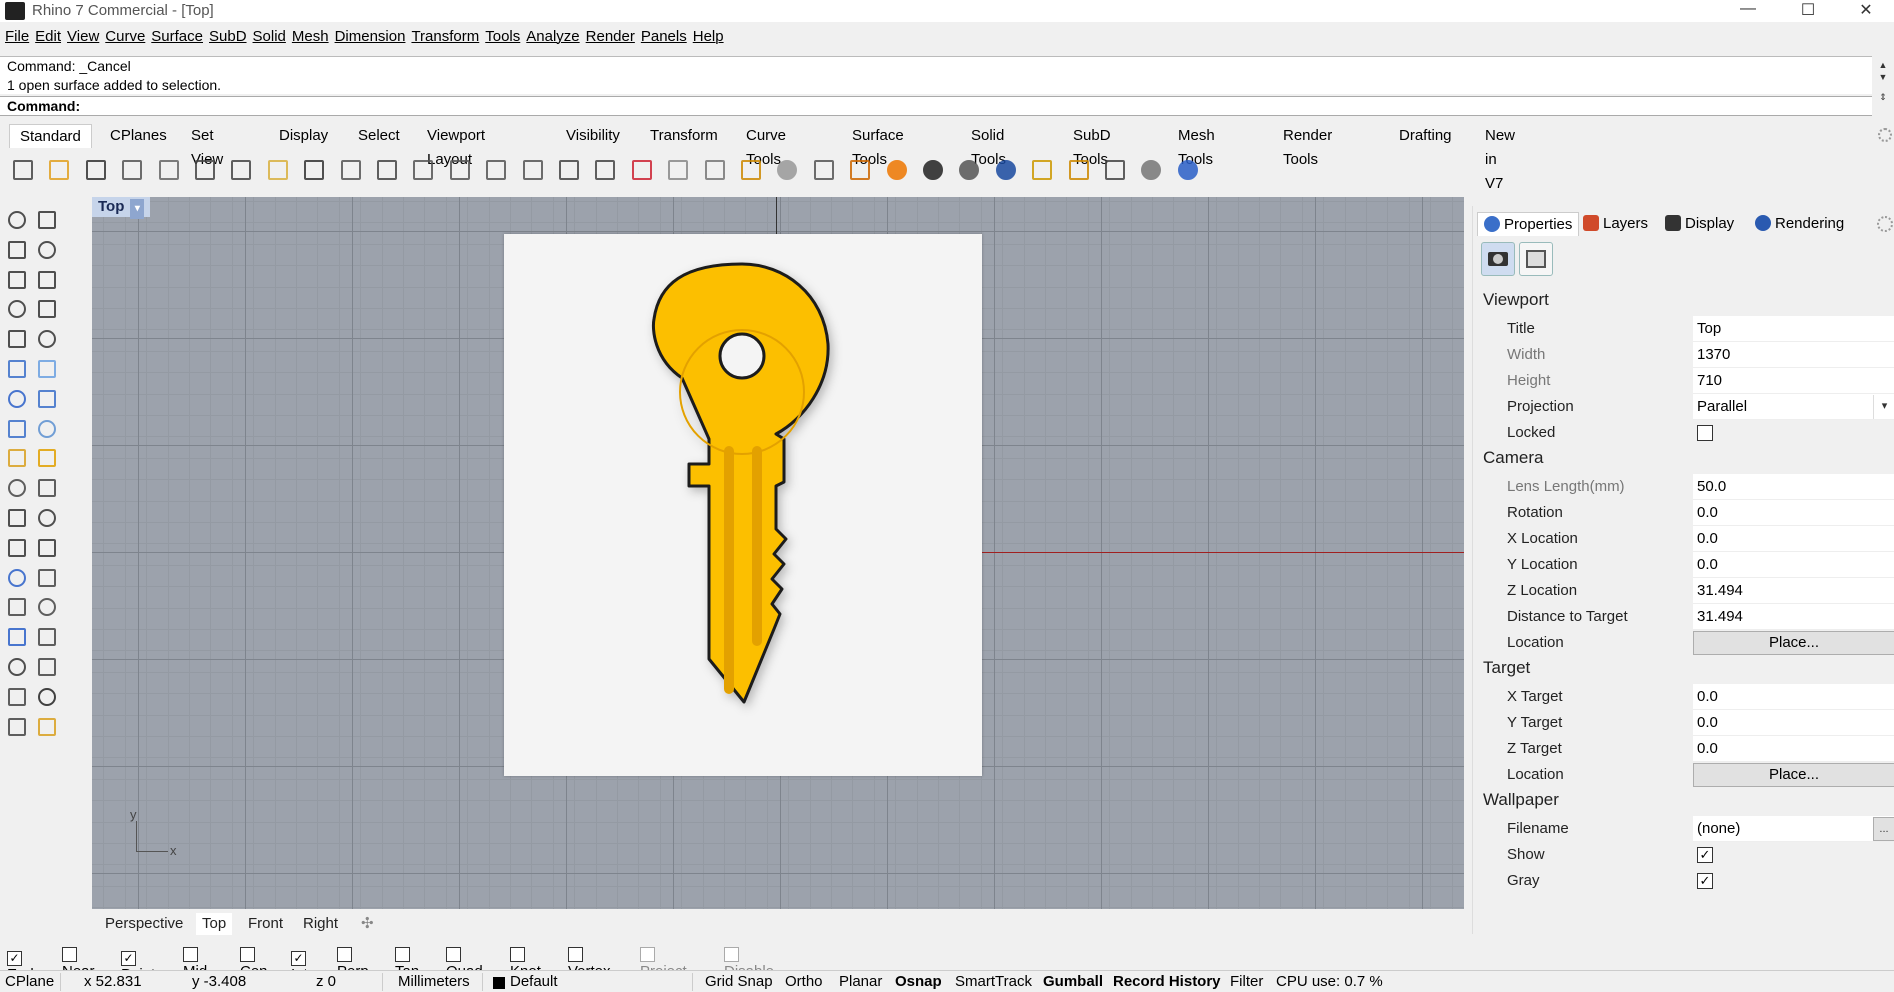 This screenshot has width=1894, height=992. What do you see at coordinates (17, 399) in the screenshot?
I see `box-icon` at bounding box center [17, 399].